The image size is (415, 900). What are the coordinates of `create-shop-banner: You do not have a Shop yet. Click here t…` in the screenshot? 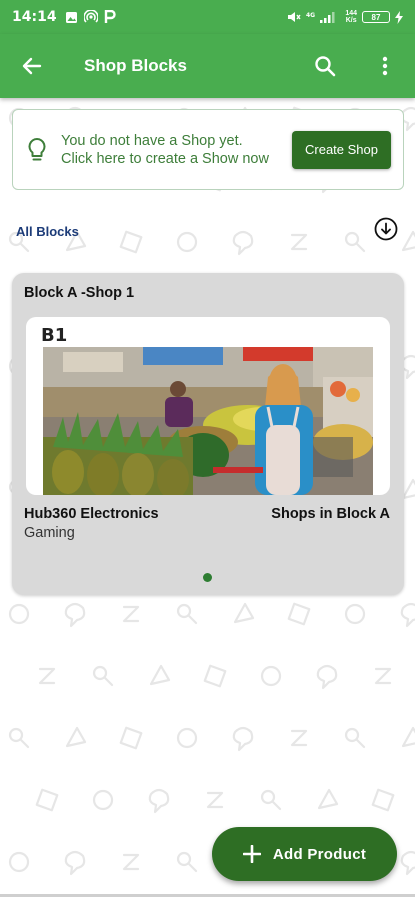 It's located at (208, 149).